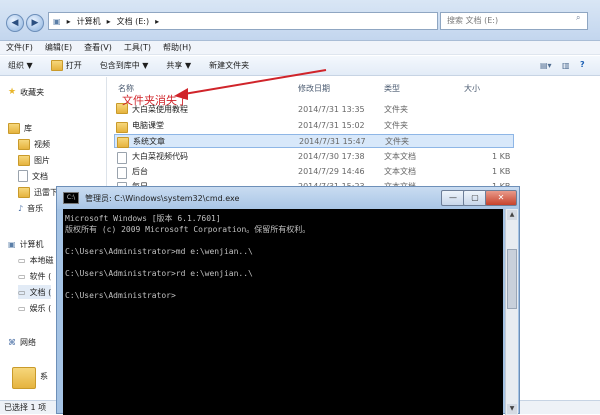 Image resolution: width=600 pixels, height=415 pixels. What do you see at coordinates (472, 89) in the screenshot?
I see `column-size: 大小` at bounding box center [472, 89].